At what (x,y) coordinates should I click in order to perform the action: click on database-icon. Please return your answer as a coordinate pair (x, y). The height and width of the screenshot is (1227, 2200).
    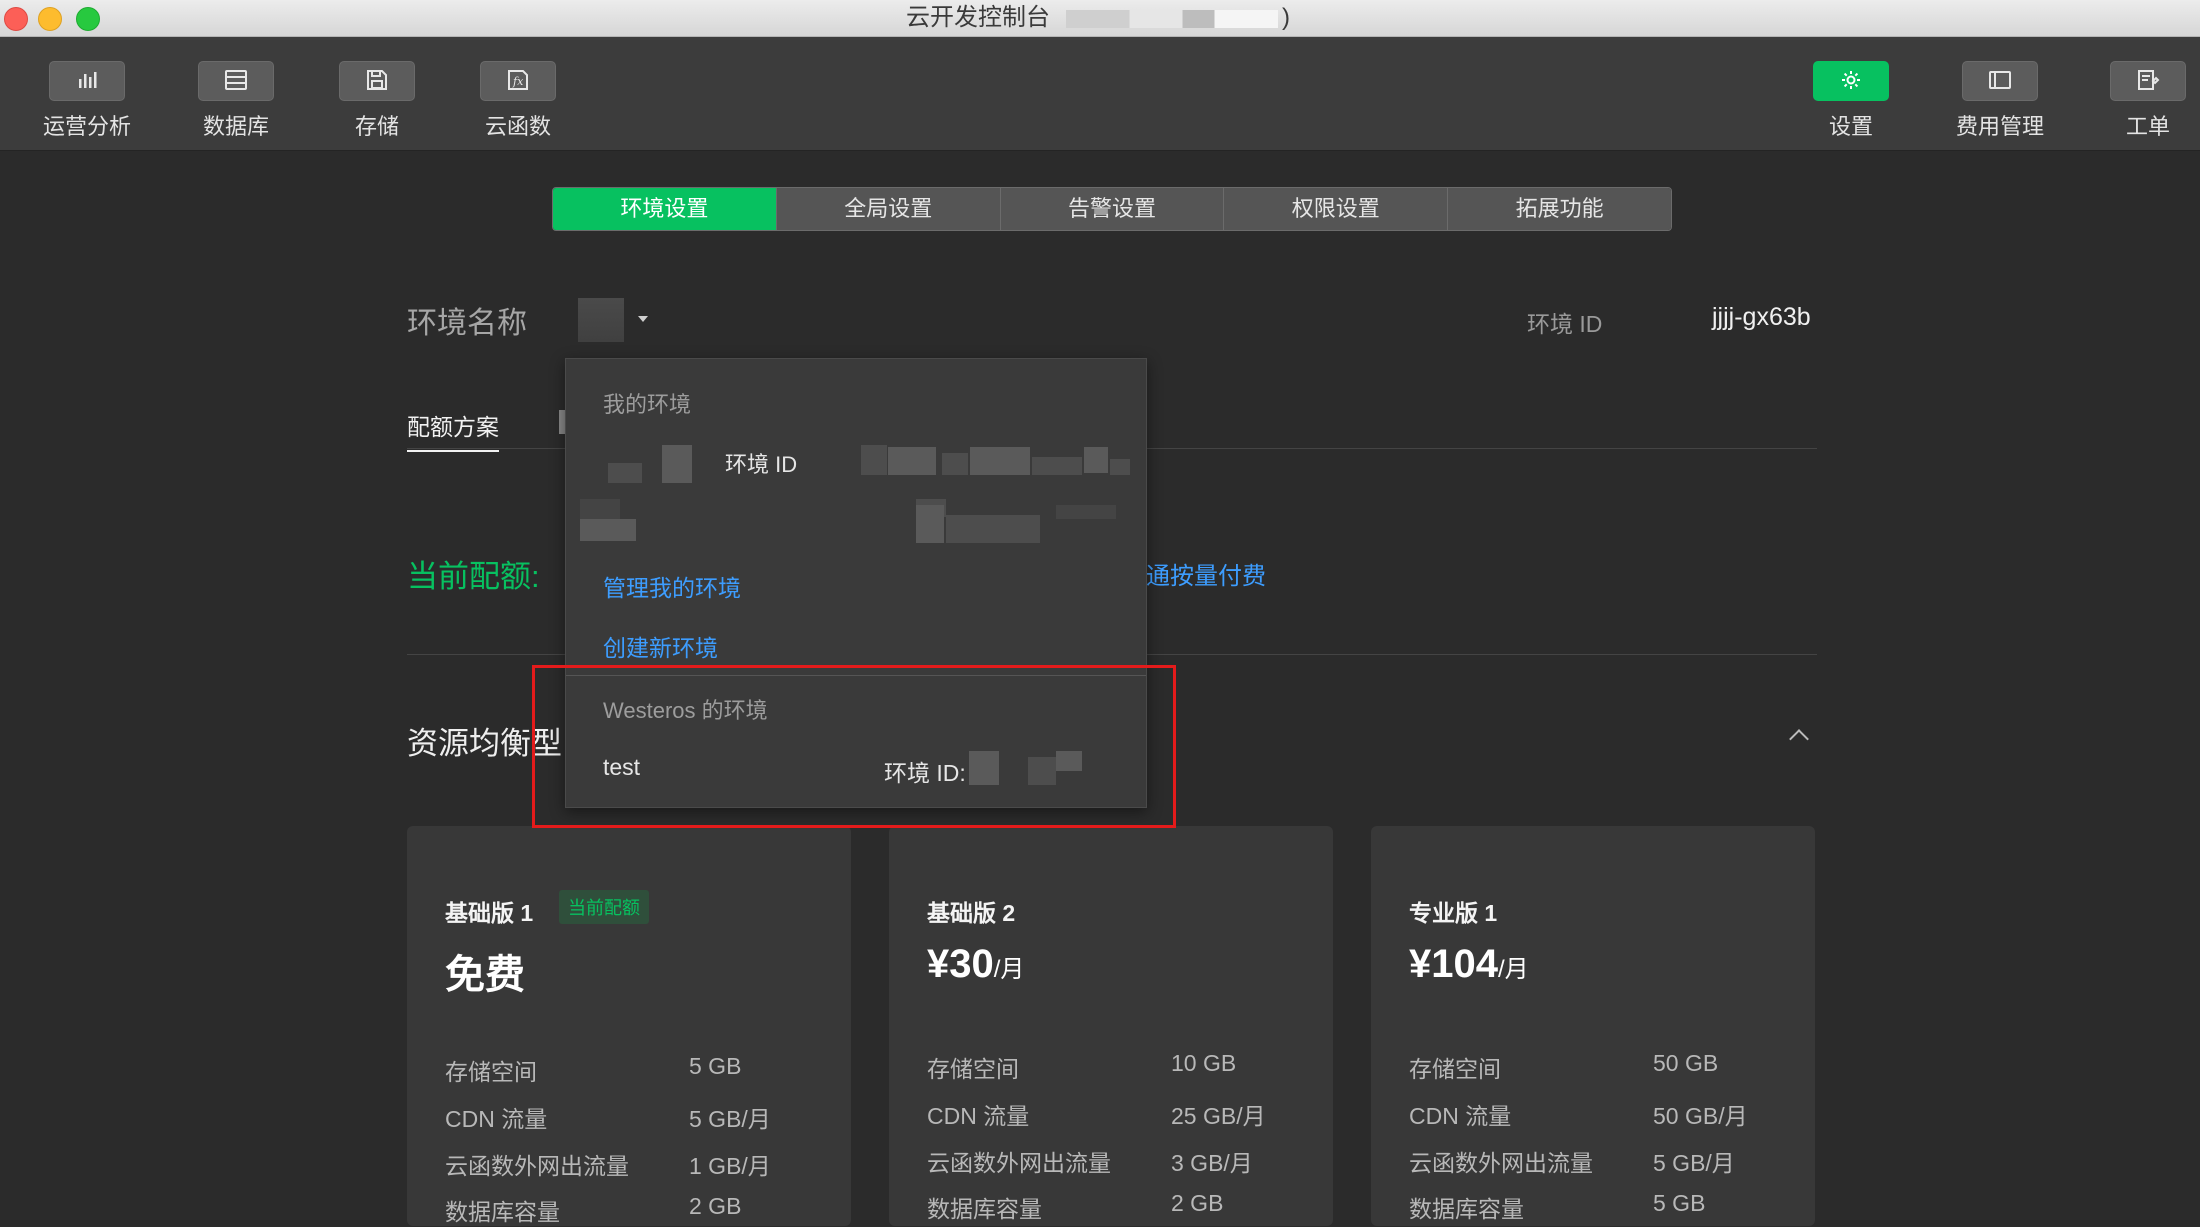
    Looking at the image, I should click on (236, 81).